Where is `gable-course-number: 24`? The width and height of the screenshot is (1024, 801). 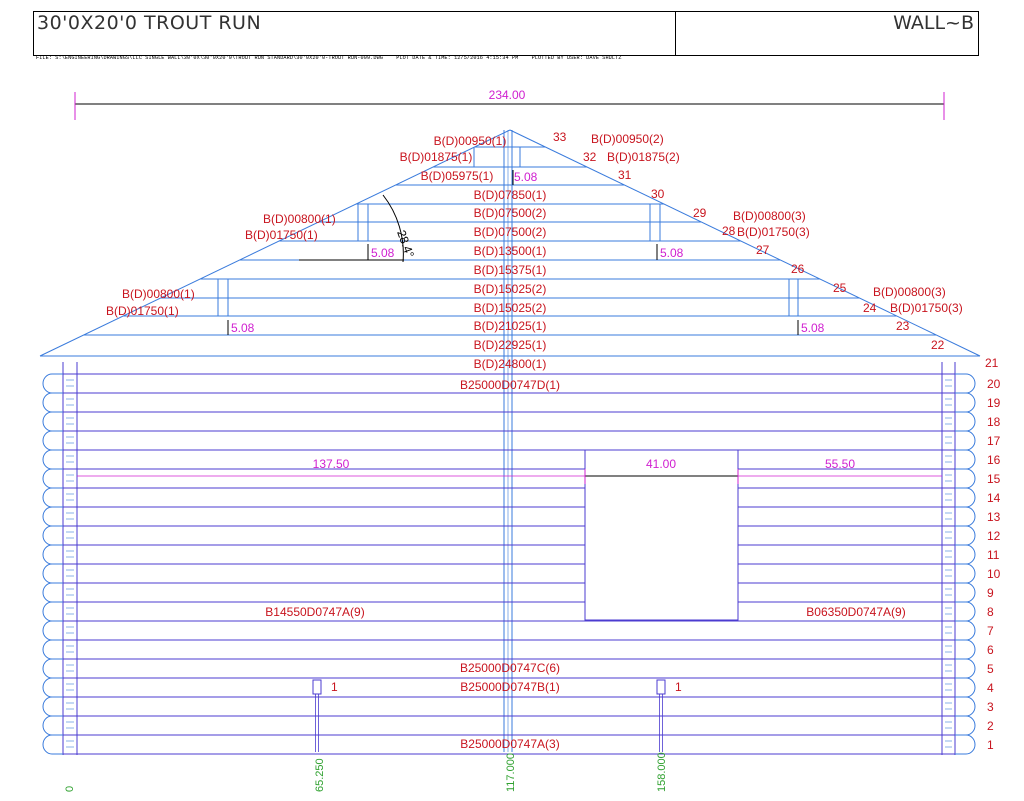 gable-course-number: 24 is located at coordinates (870, 308).